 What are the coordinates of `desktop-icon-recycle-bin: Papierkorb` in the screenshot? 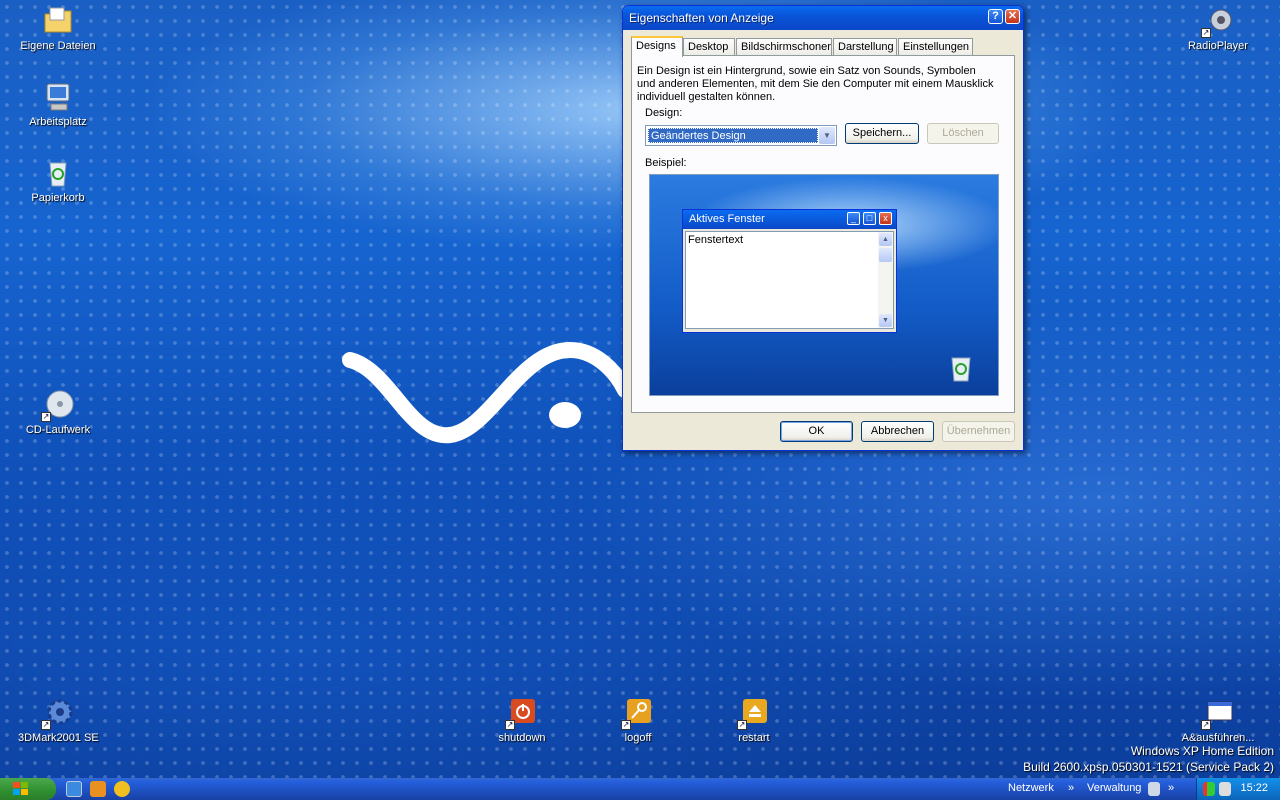 It's located at (58, 180).